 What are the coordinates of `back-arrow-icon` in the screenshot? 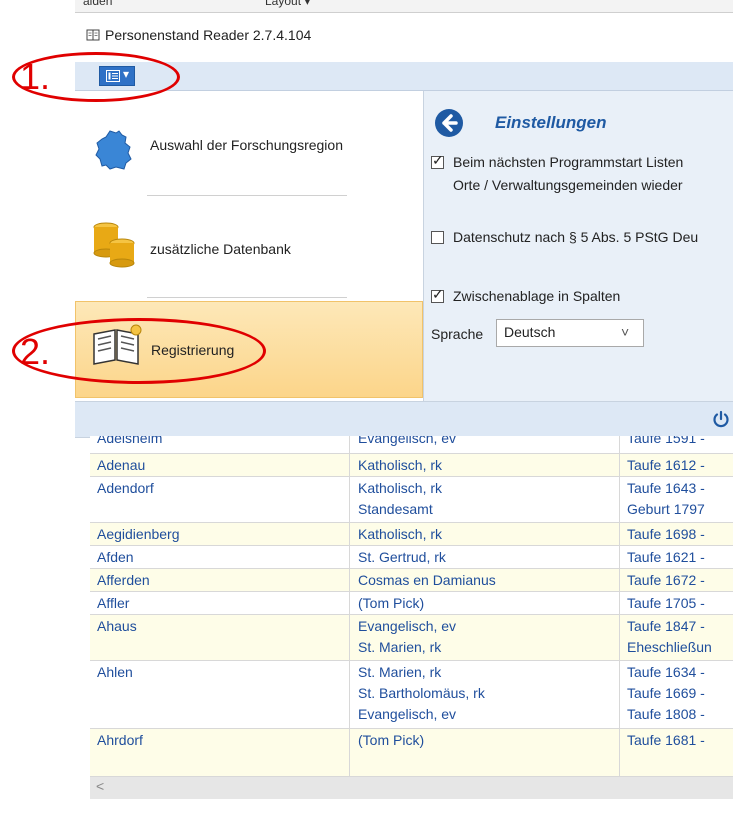 It's located at (449, 123).